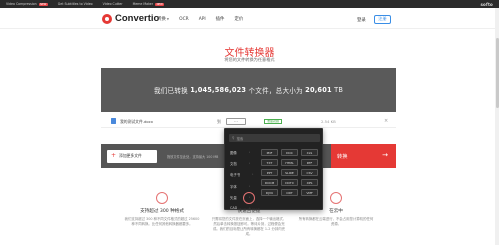 The width and height of the screenshot is (499, 245). I want to click on convert-to-label: 到, so click(219, 121).